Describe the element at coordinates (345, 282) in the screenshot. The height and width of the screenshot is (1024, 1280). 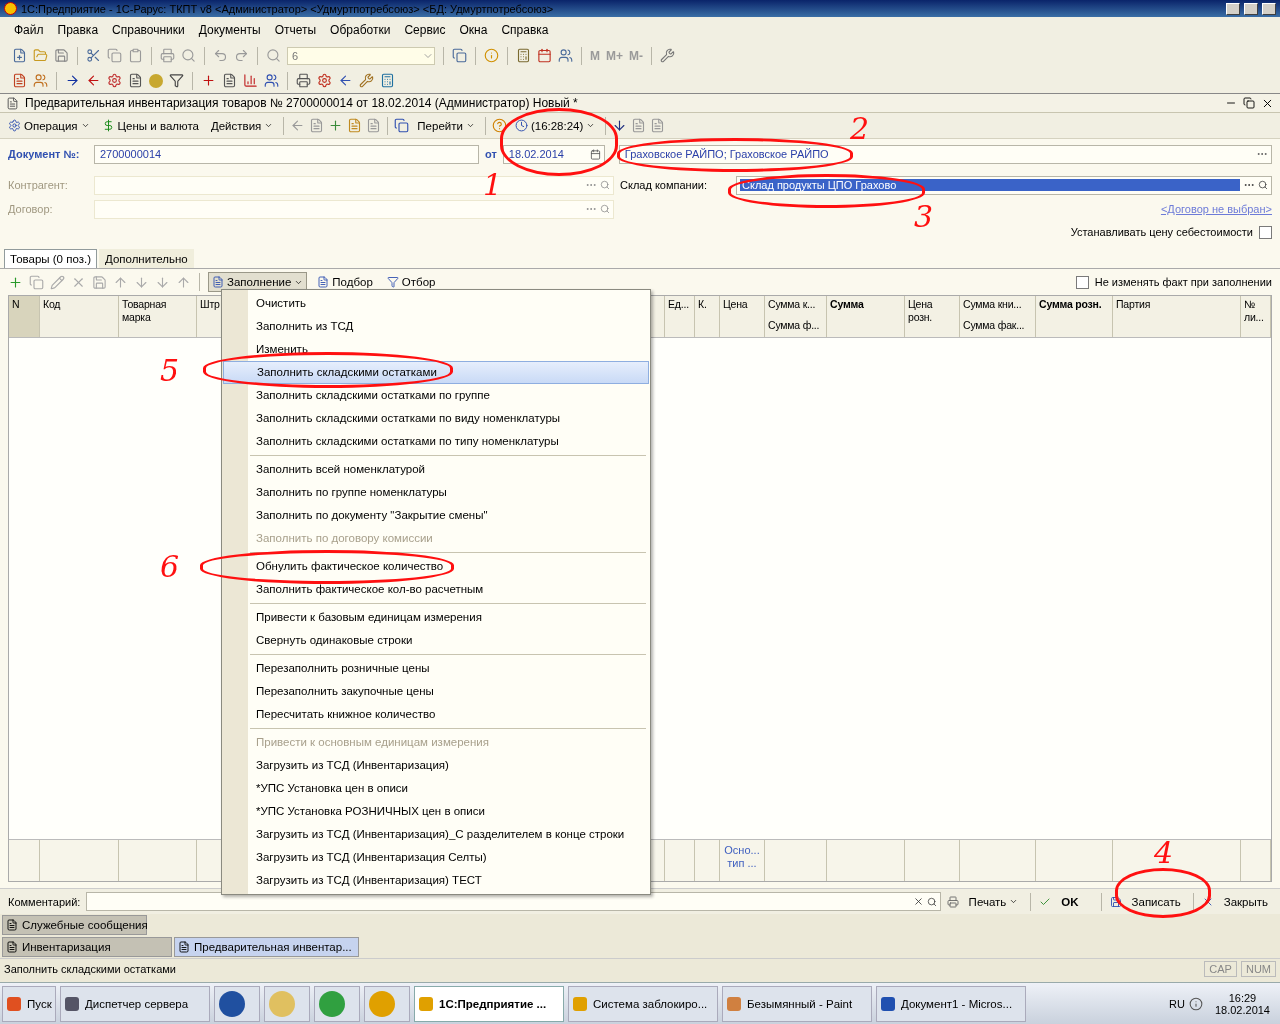
I see `toolbar-button: Подбор` at that location.